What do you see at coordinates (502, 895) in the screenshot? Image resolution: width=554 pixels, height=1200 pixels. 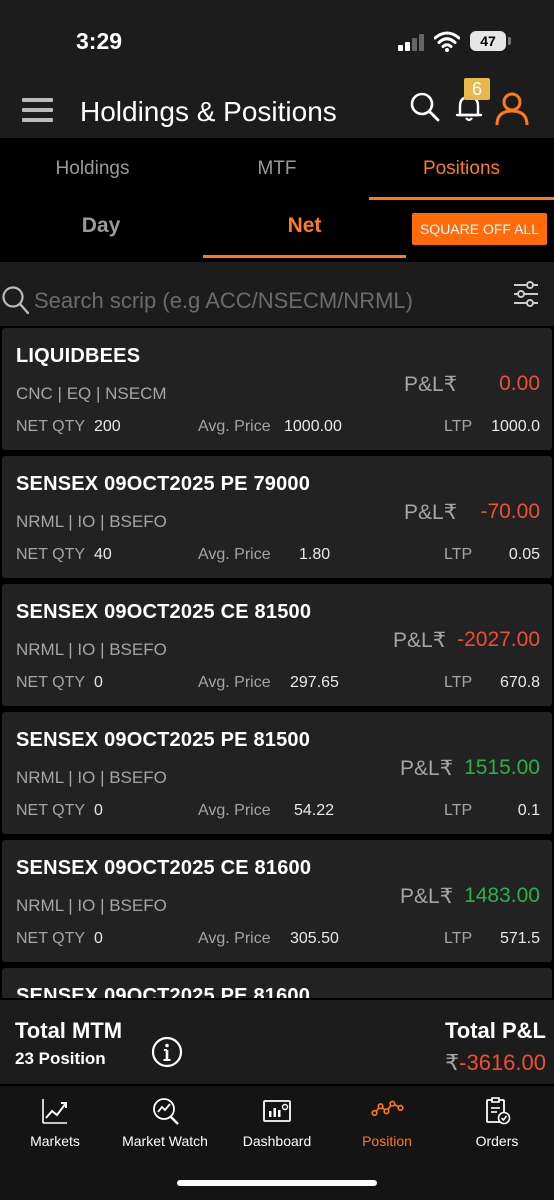 I see `pnl-value: 1483.00` at bounding box center [502, 895].